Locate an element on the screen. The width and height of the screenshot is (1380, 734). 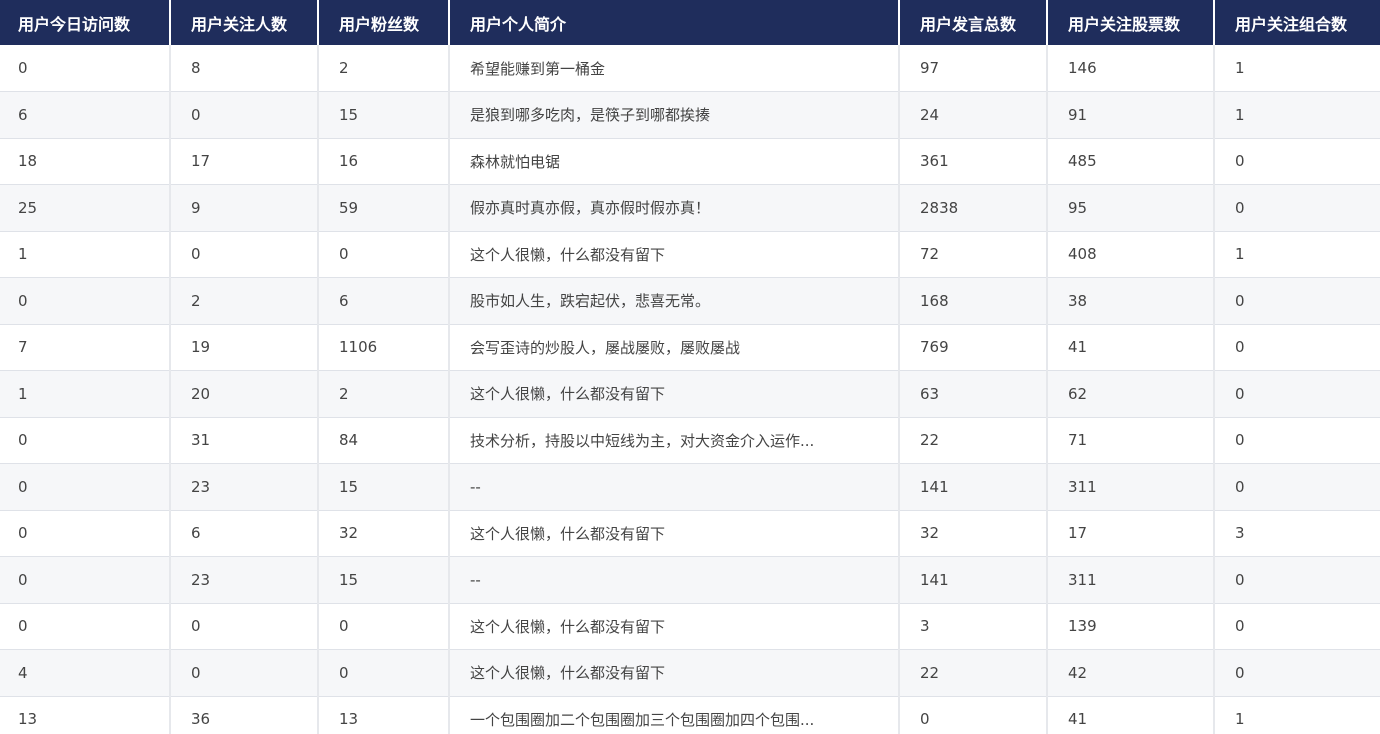
table-row: 6 0 15 是狼到哪多吃肉，是筷子到哪都挨揍 24 91 1 is located at coordinates (690, 115).